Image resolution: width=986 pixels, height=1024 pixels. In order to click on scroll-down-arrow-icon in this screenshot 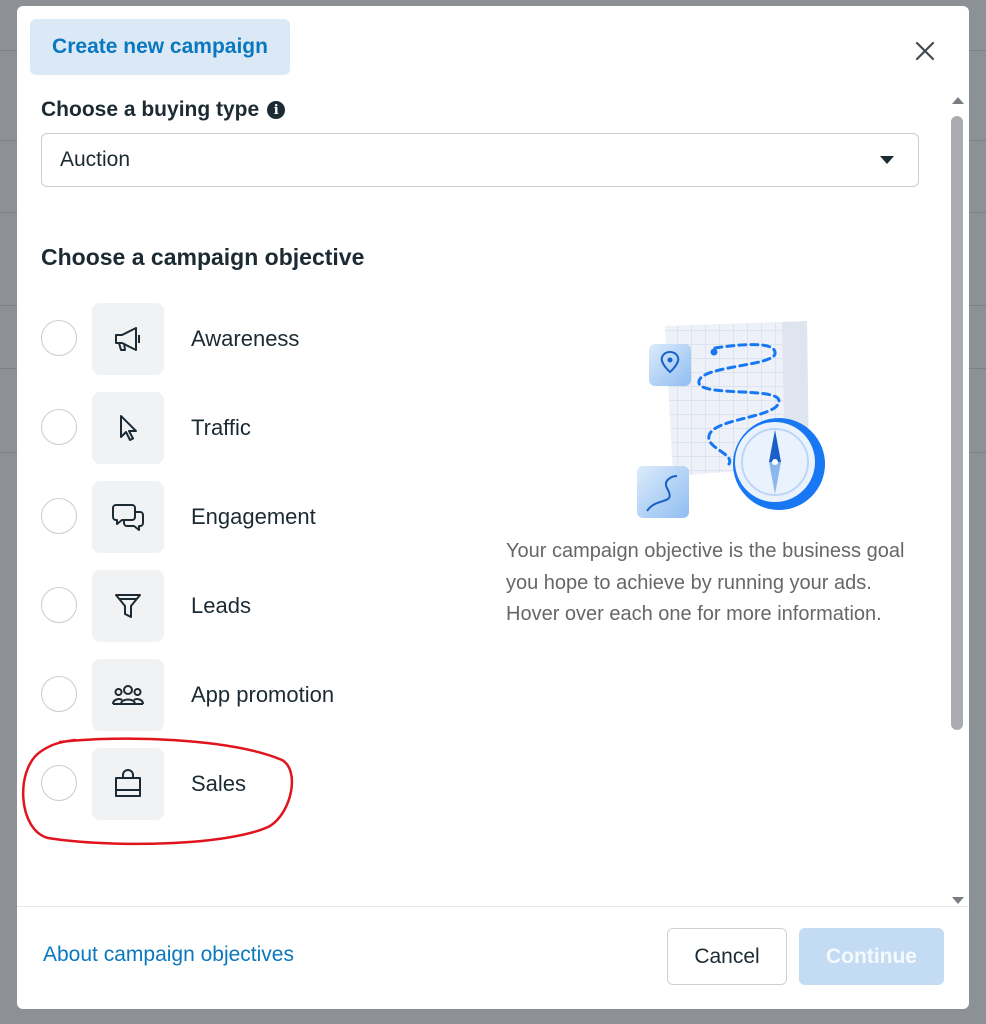, I will do `click(958, 900)`.